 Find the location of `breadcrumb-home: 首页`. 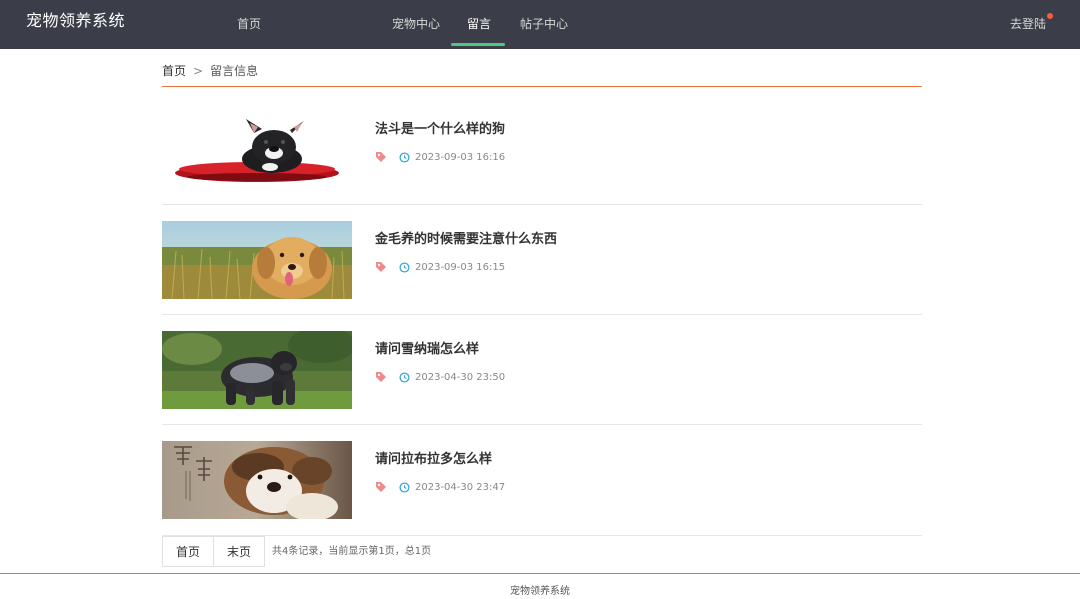

breadcrumb-home: 首页 is located at coordinates (174, 71).